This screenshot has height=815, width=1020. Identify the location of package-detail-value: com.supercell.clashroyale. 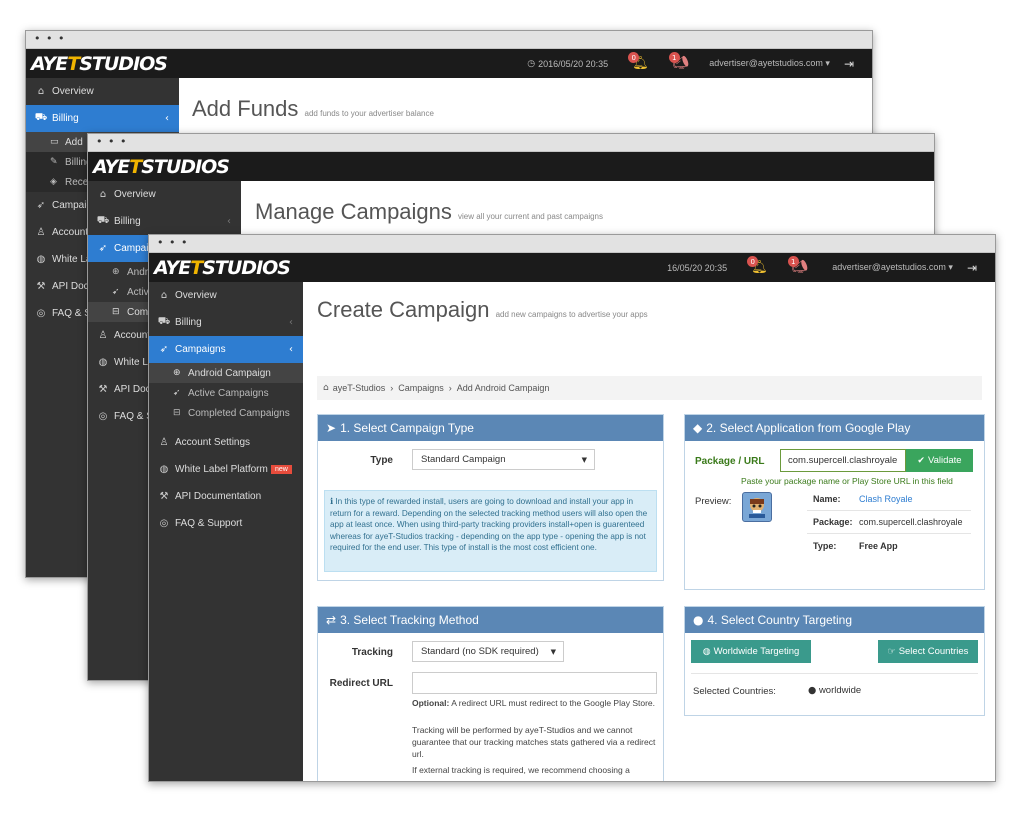
(911, 522).